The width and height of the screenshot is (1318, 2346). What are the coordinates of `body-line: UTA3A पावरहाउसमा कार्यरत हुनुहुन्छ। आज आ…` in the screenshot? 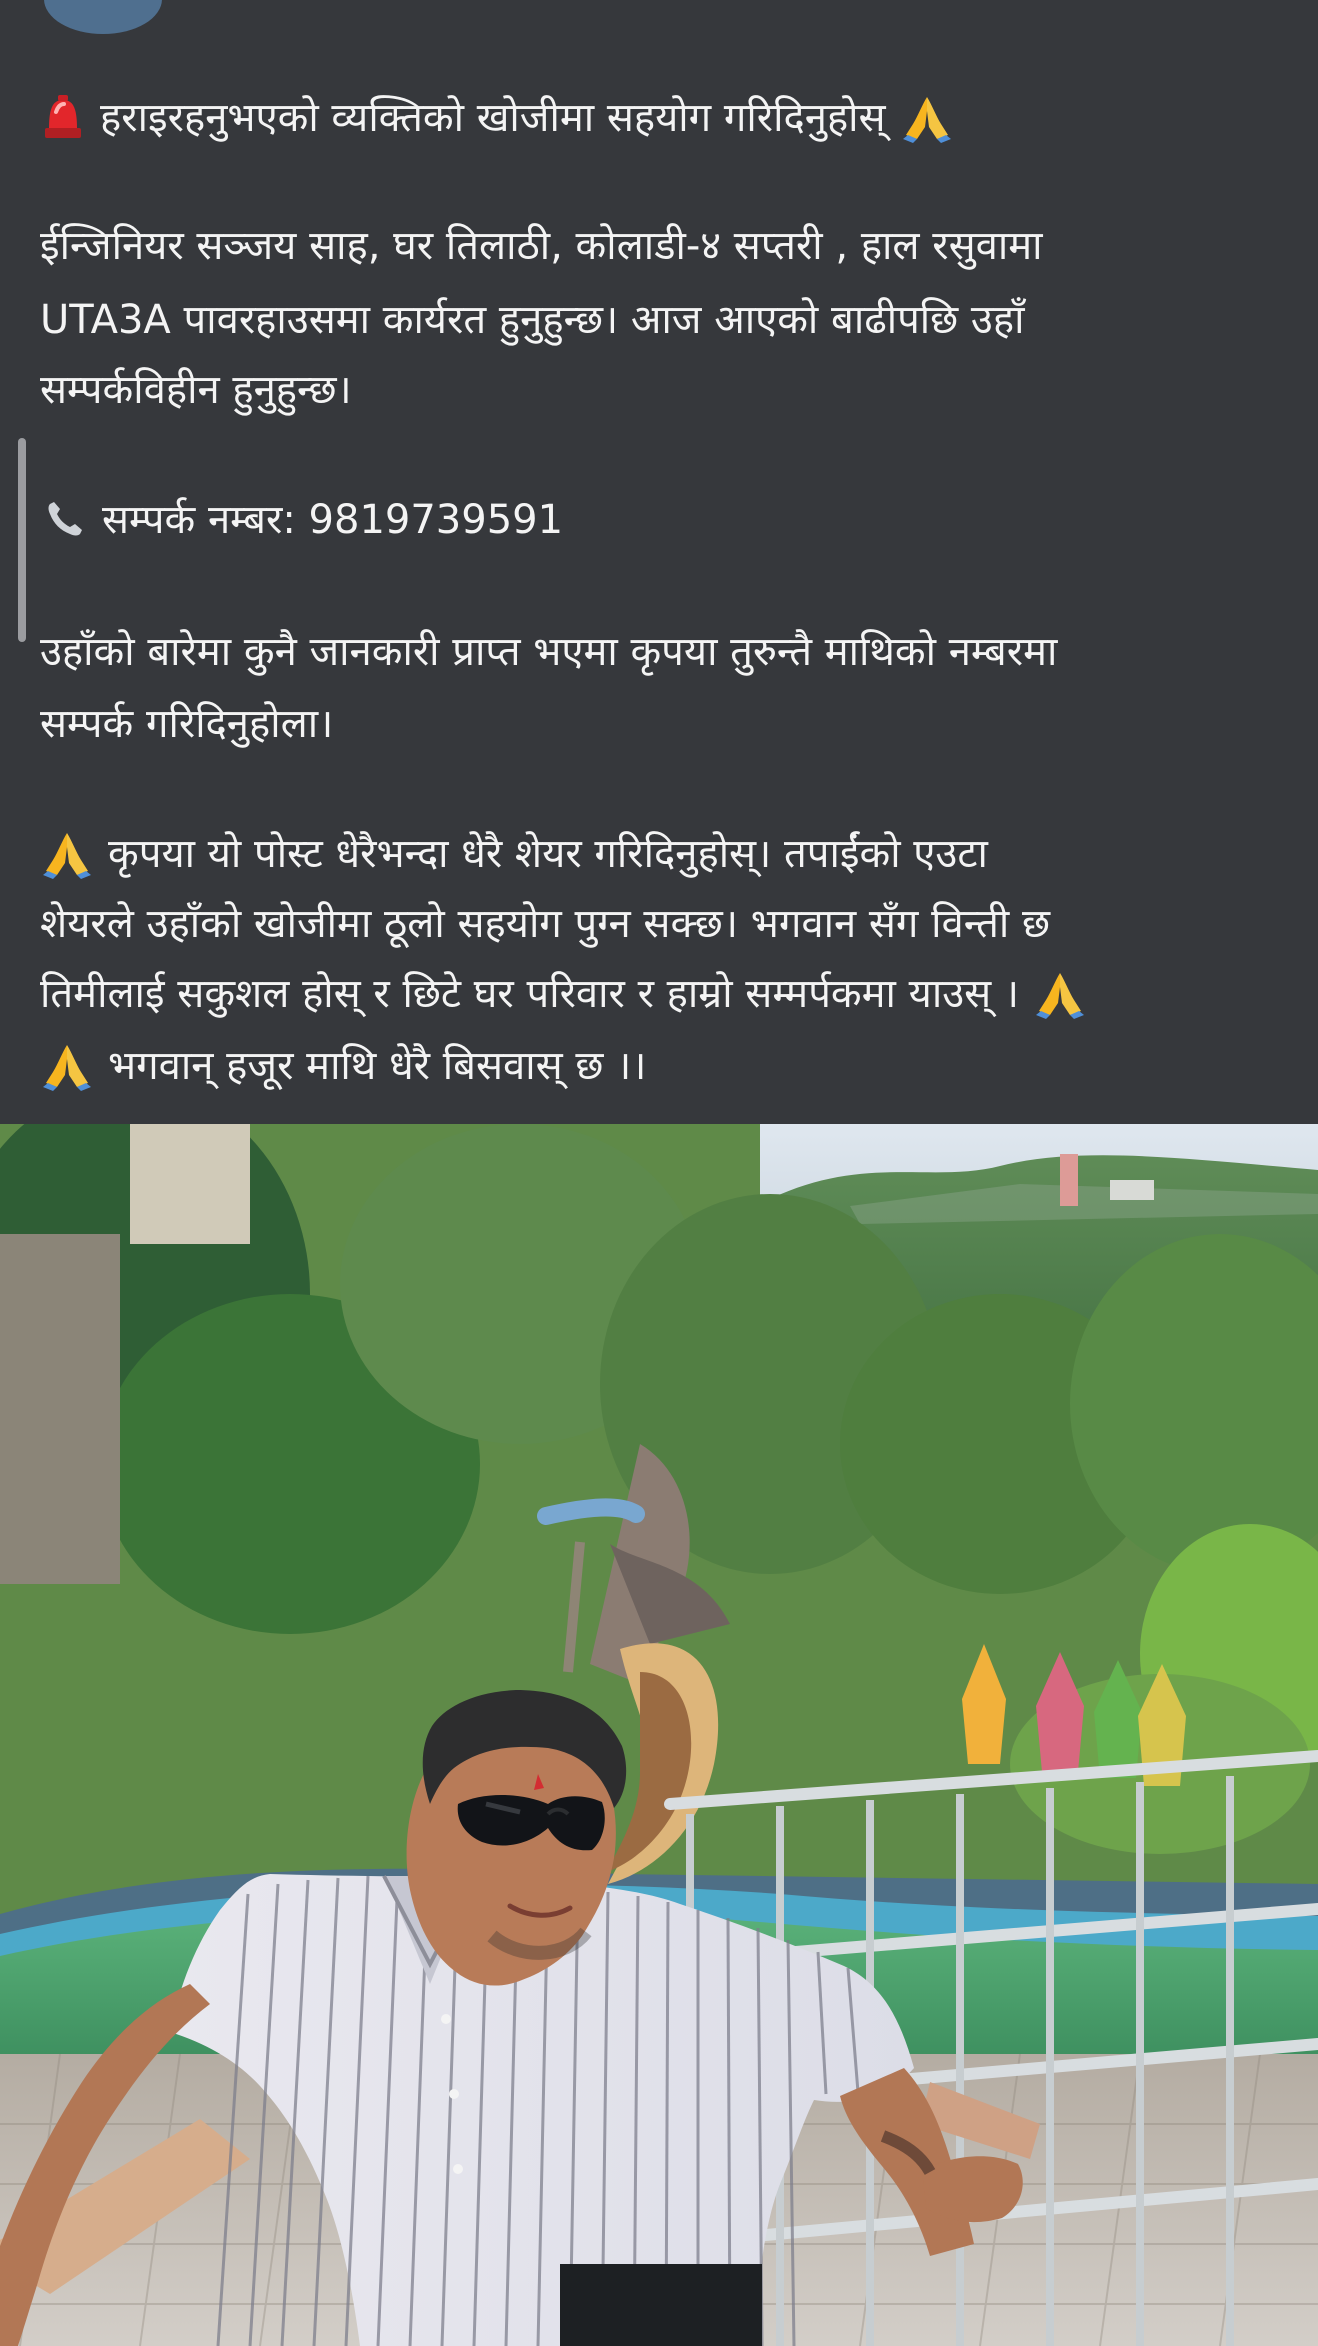 It's located at (532, 320).